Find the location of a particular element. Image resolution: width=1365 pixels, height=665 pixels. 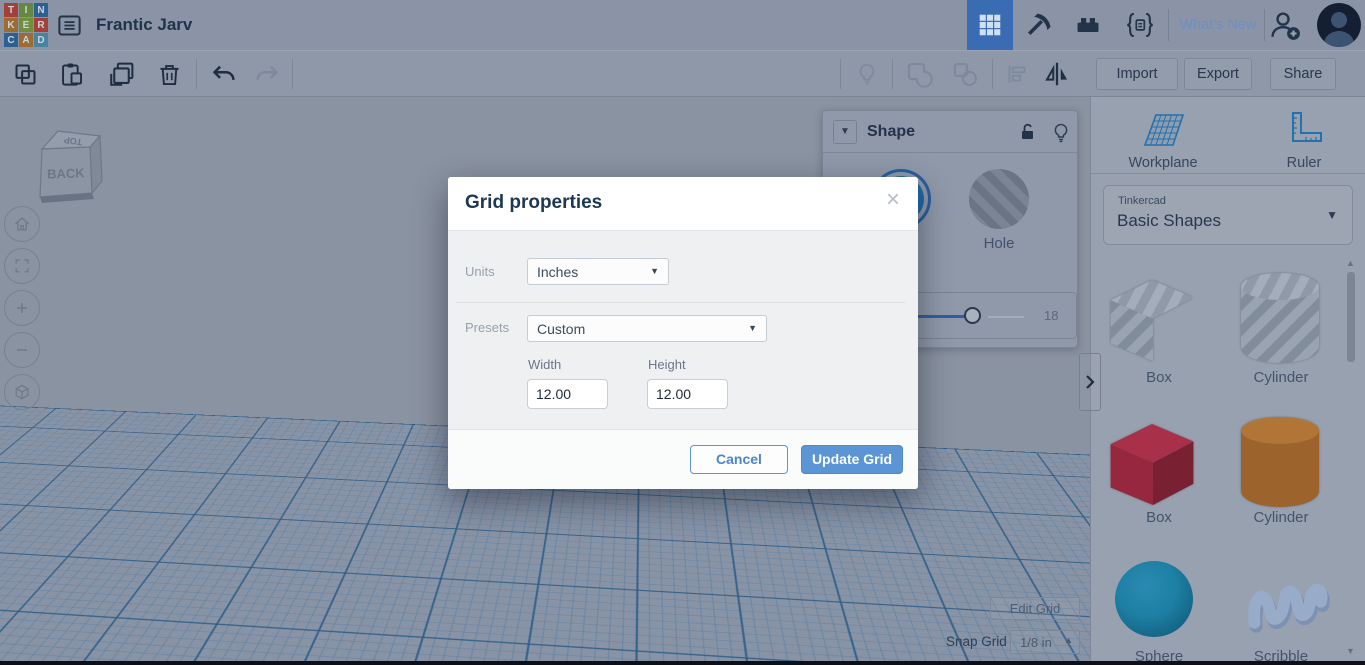

box-red-graphic is located at coordinates (1152, 459).